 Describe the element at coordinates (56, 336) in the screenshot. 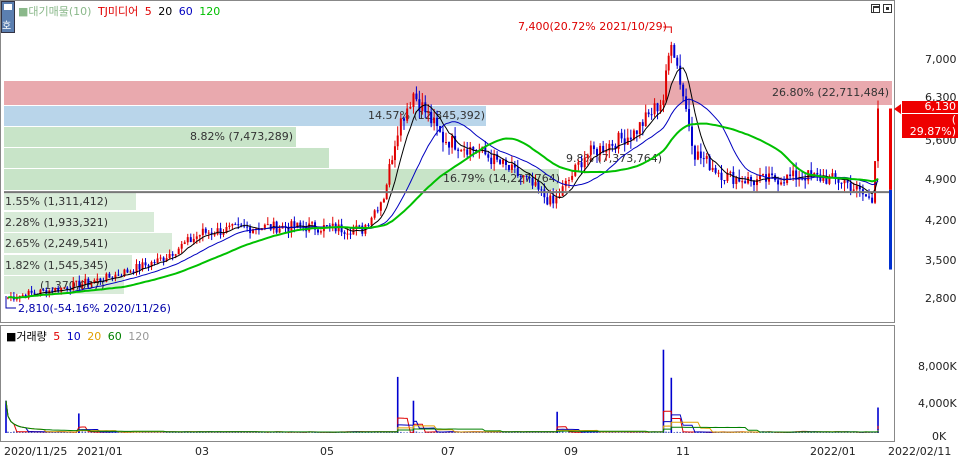

I see `legend-vol-ma5: 5` at that location.